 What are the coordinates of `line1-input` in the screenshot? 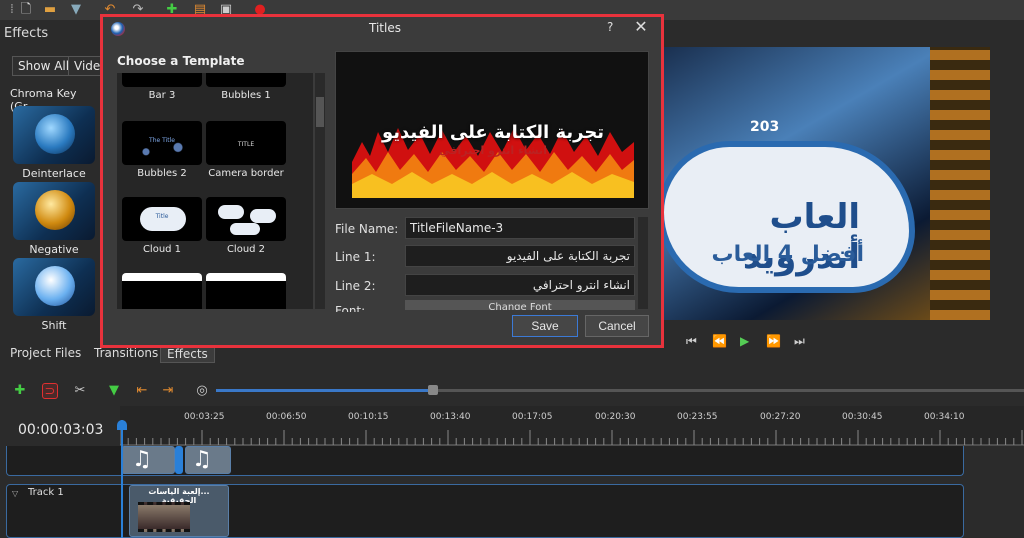 It's located at (520, 256).